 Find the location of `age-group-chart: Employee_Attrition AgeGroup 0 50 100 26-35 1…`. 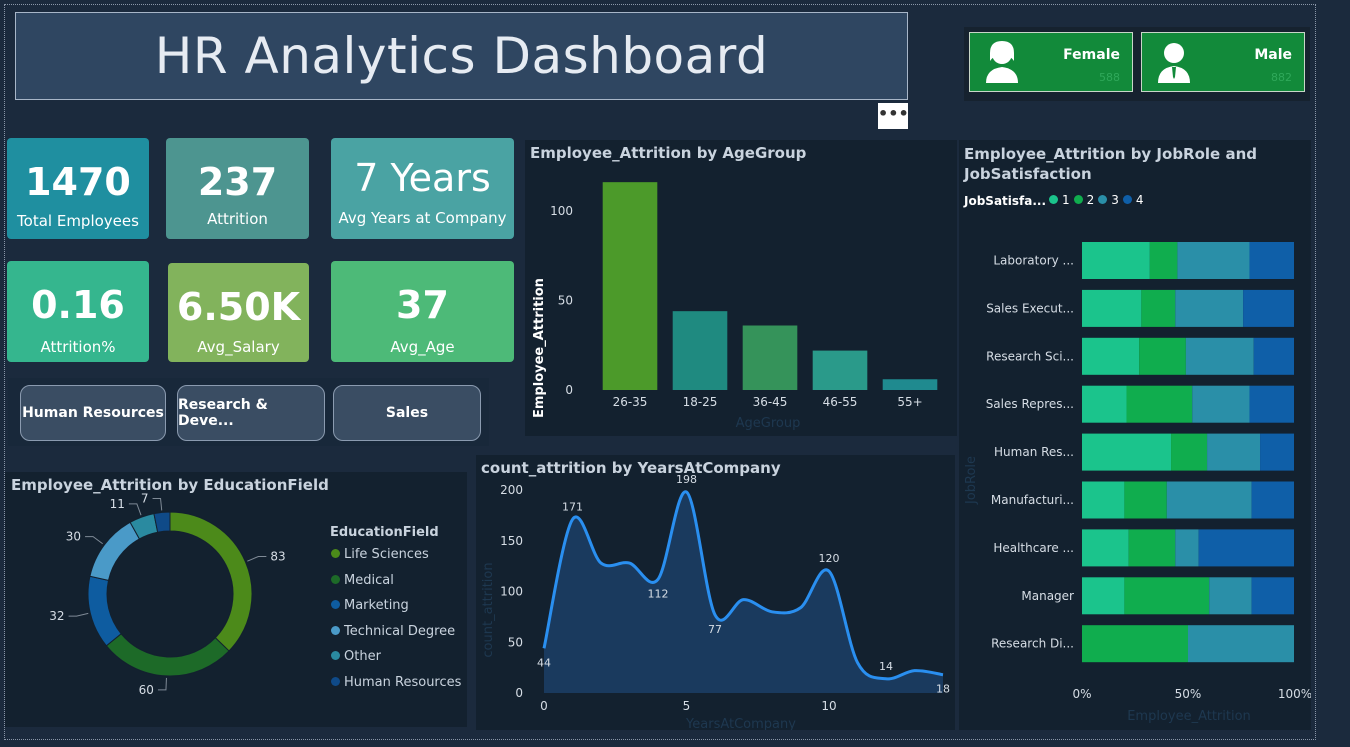

age-group-chart: Employee_Attrition AgeGroup 0 50 100 26-35 1… is located at coordinates (735, 306).